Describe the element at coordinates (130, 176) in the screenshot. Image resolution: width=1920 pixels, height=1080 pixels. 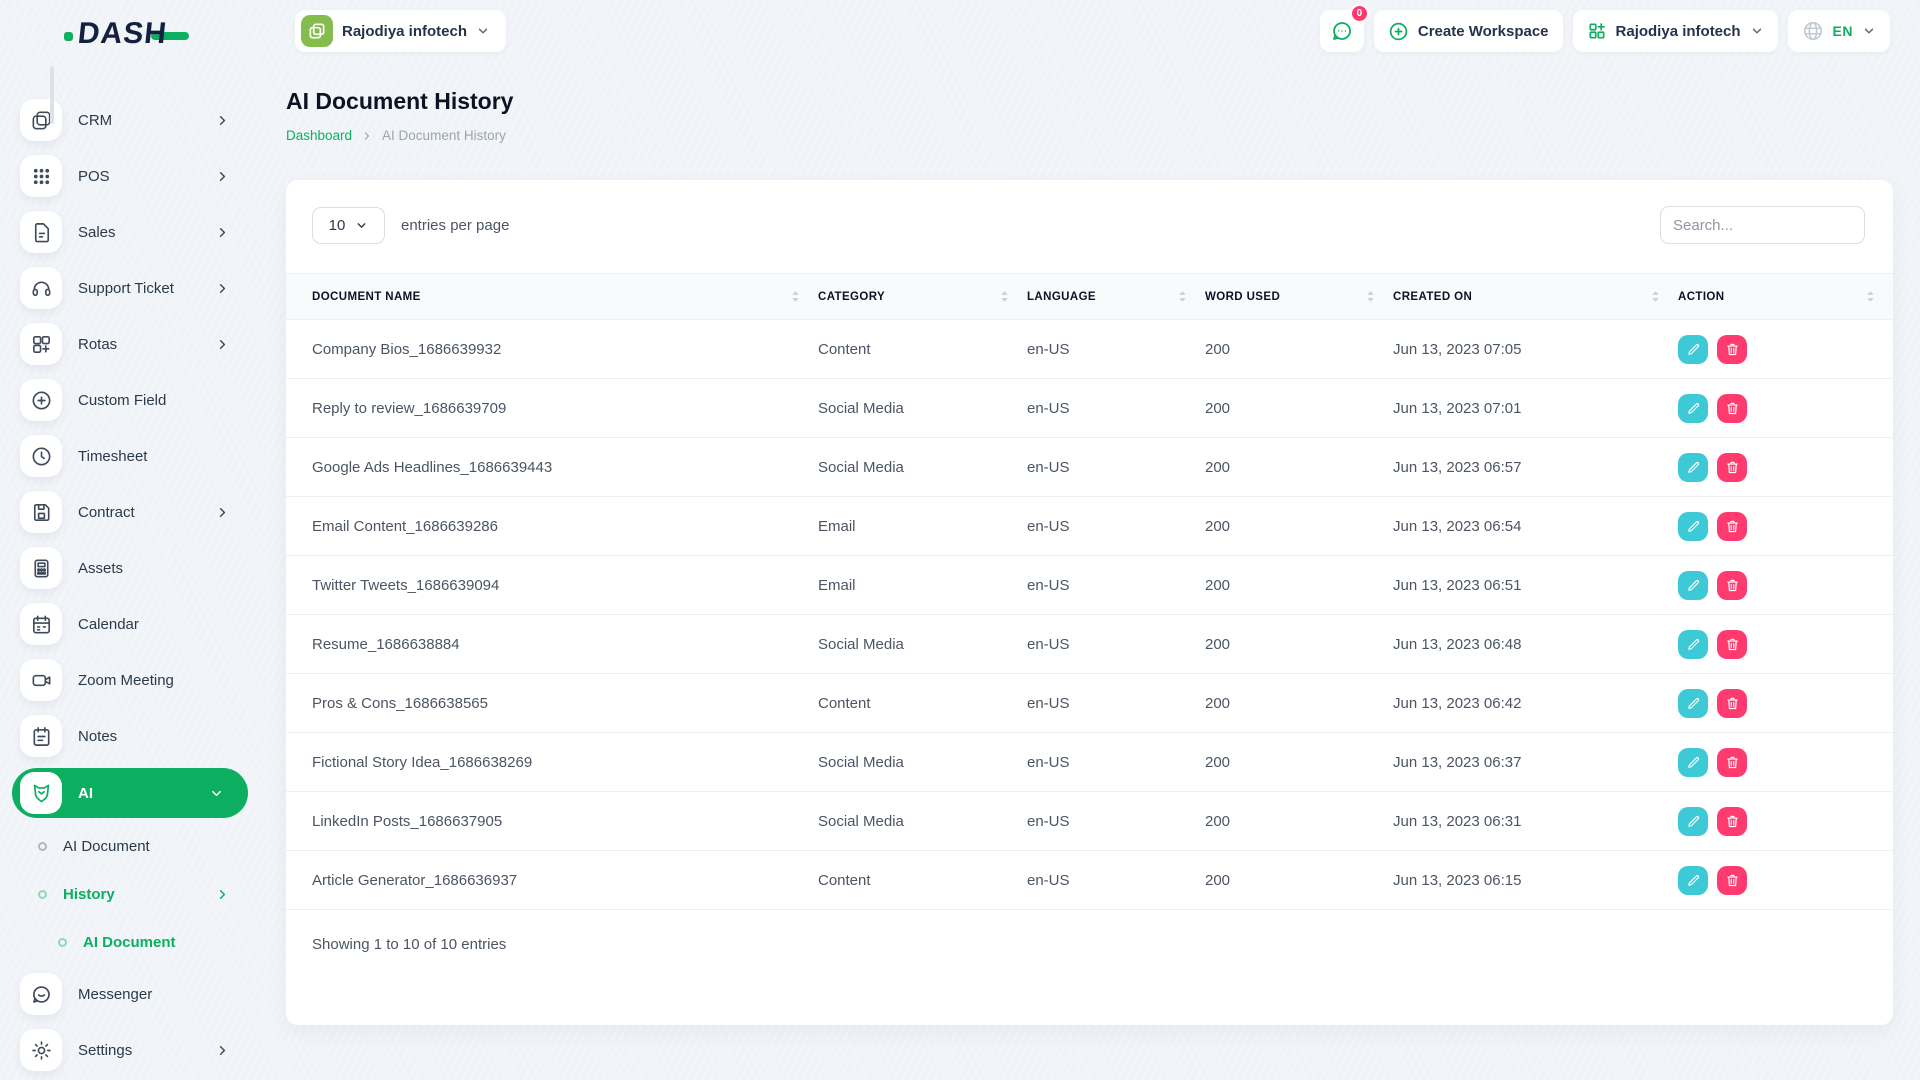
I see `sidebar-item-pos: POS` at that location.